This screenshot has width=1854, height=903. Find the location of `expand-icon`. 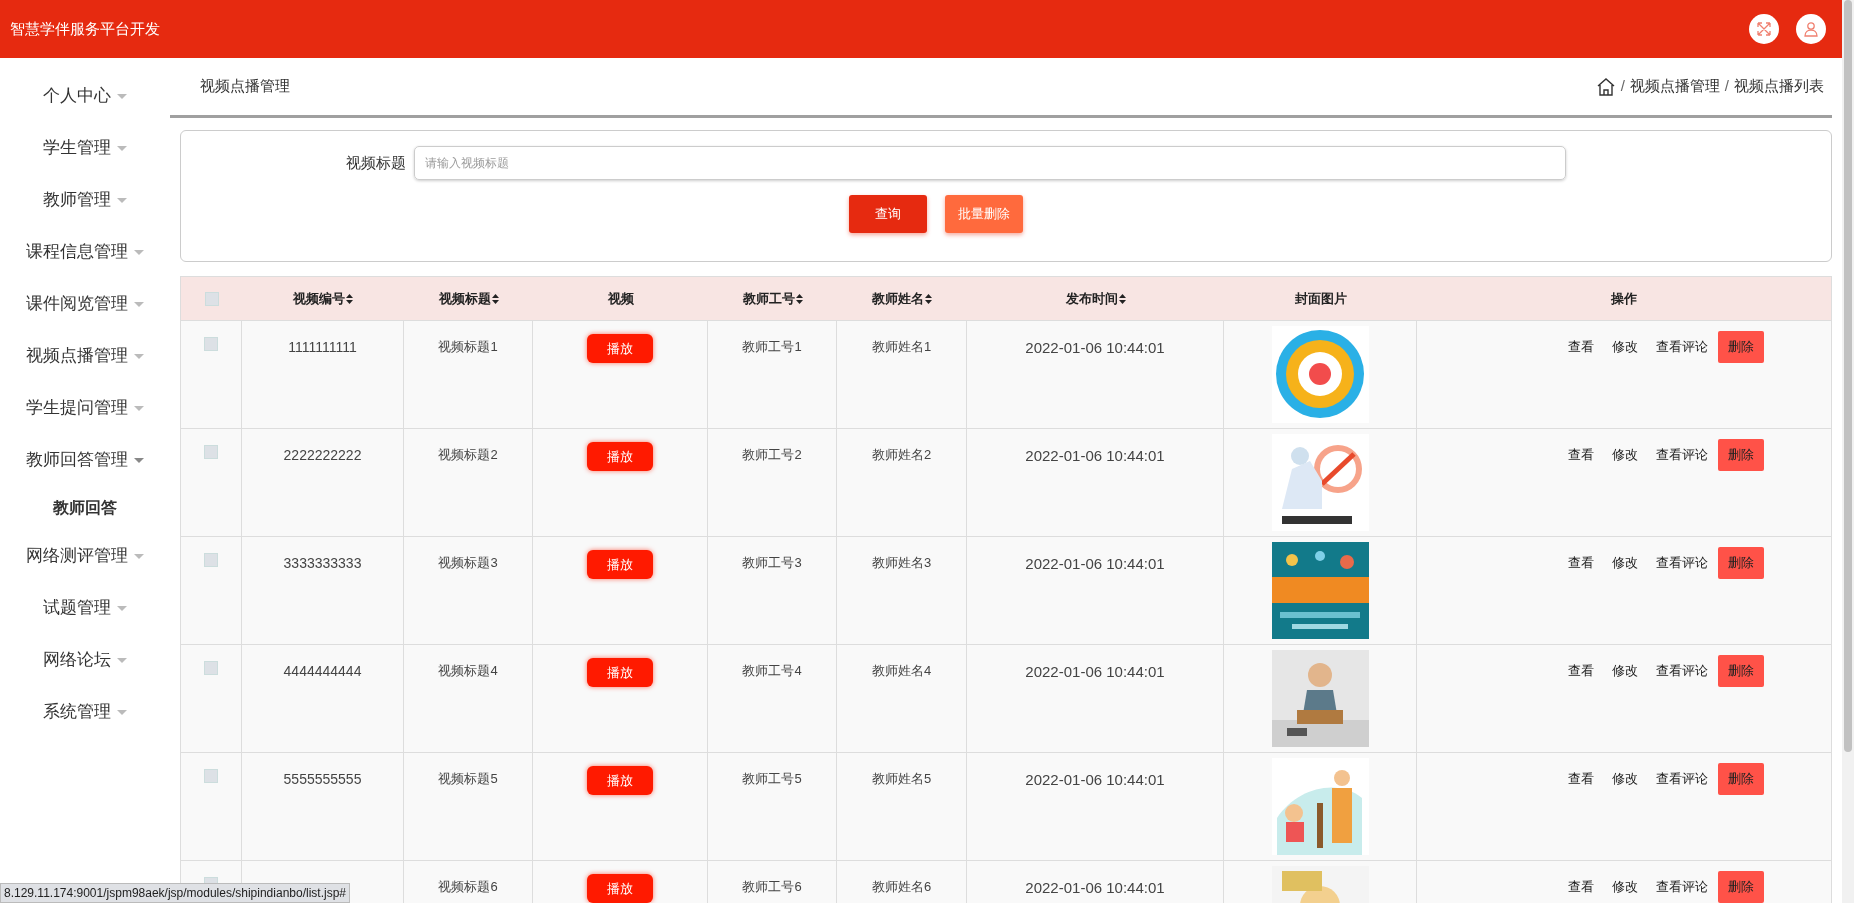

expand-icon is located at coordinates (1764, 29).